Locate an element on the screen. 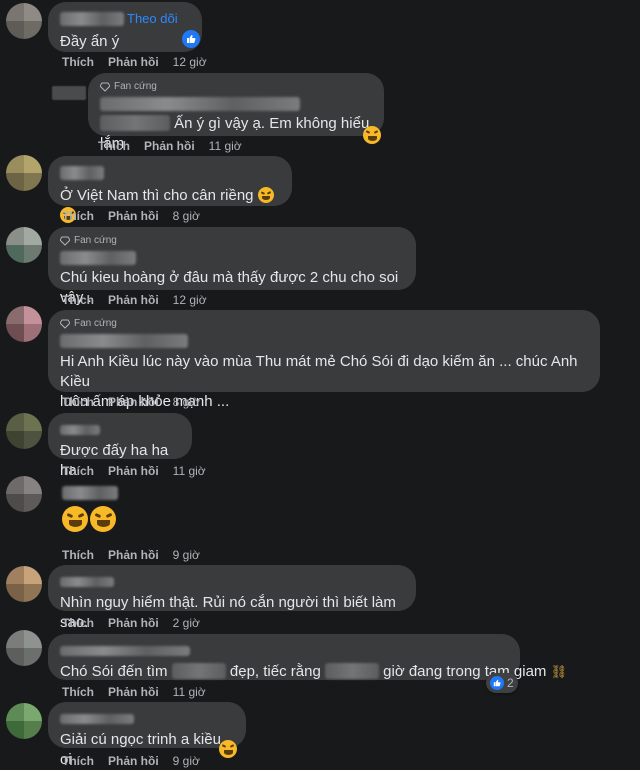 The width and height of the screenshot is (640, 770). comment-text-part-b: đẹp, tiếc rằng is located at coordinates (275, 671).